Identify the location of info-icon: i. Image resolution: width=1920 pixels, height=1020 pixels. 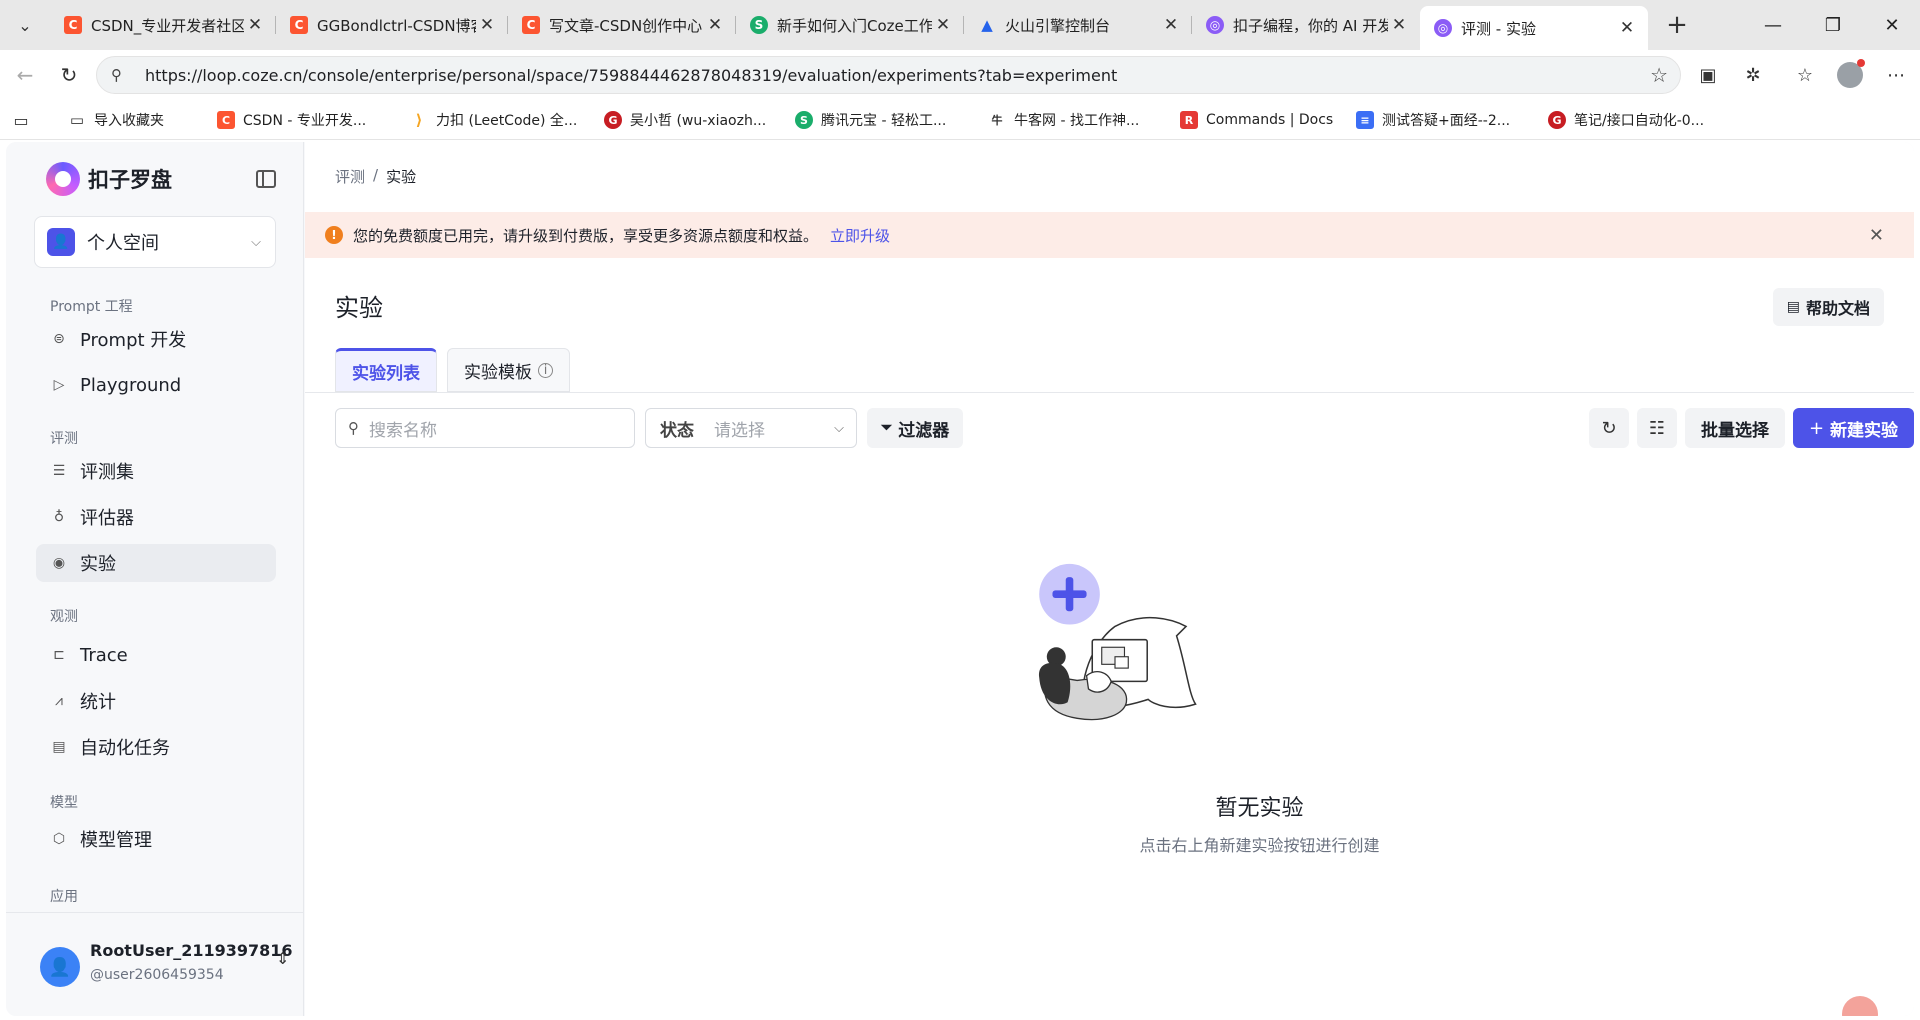
(545, 370).